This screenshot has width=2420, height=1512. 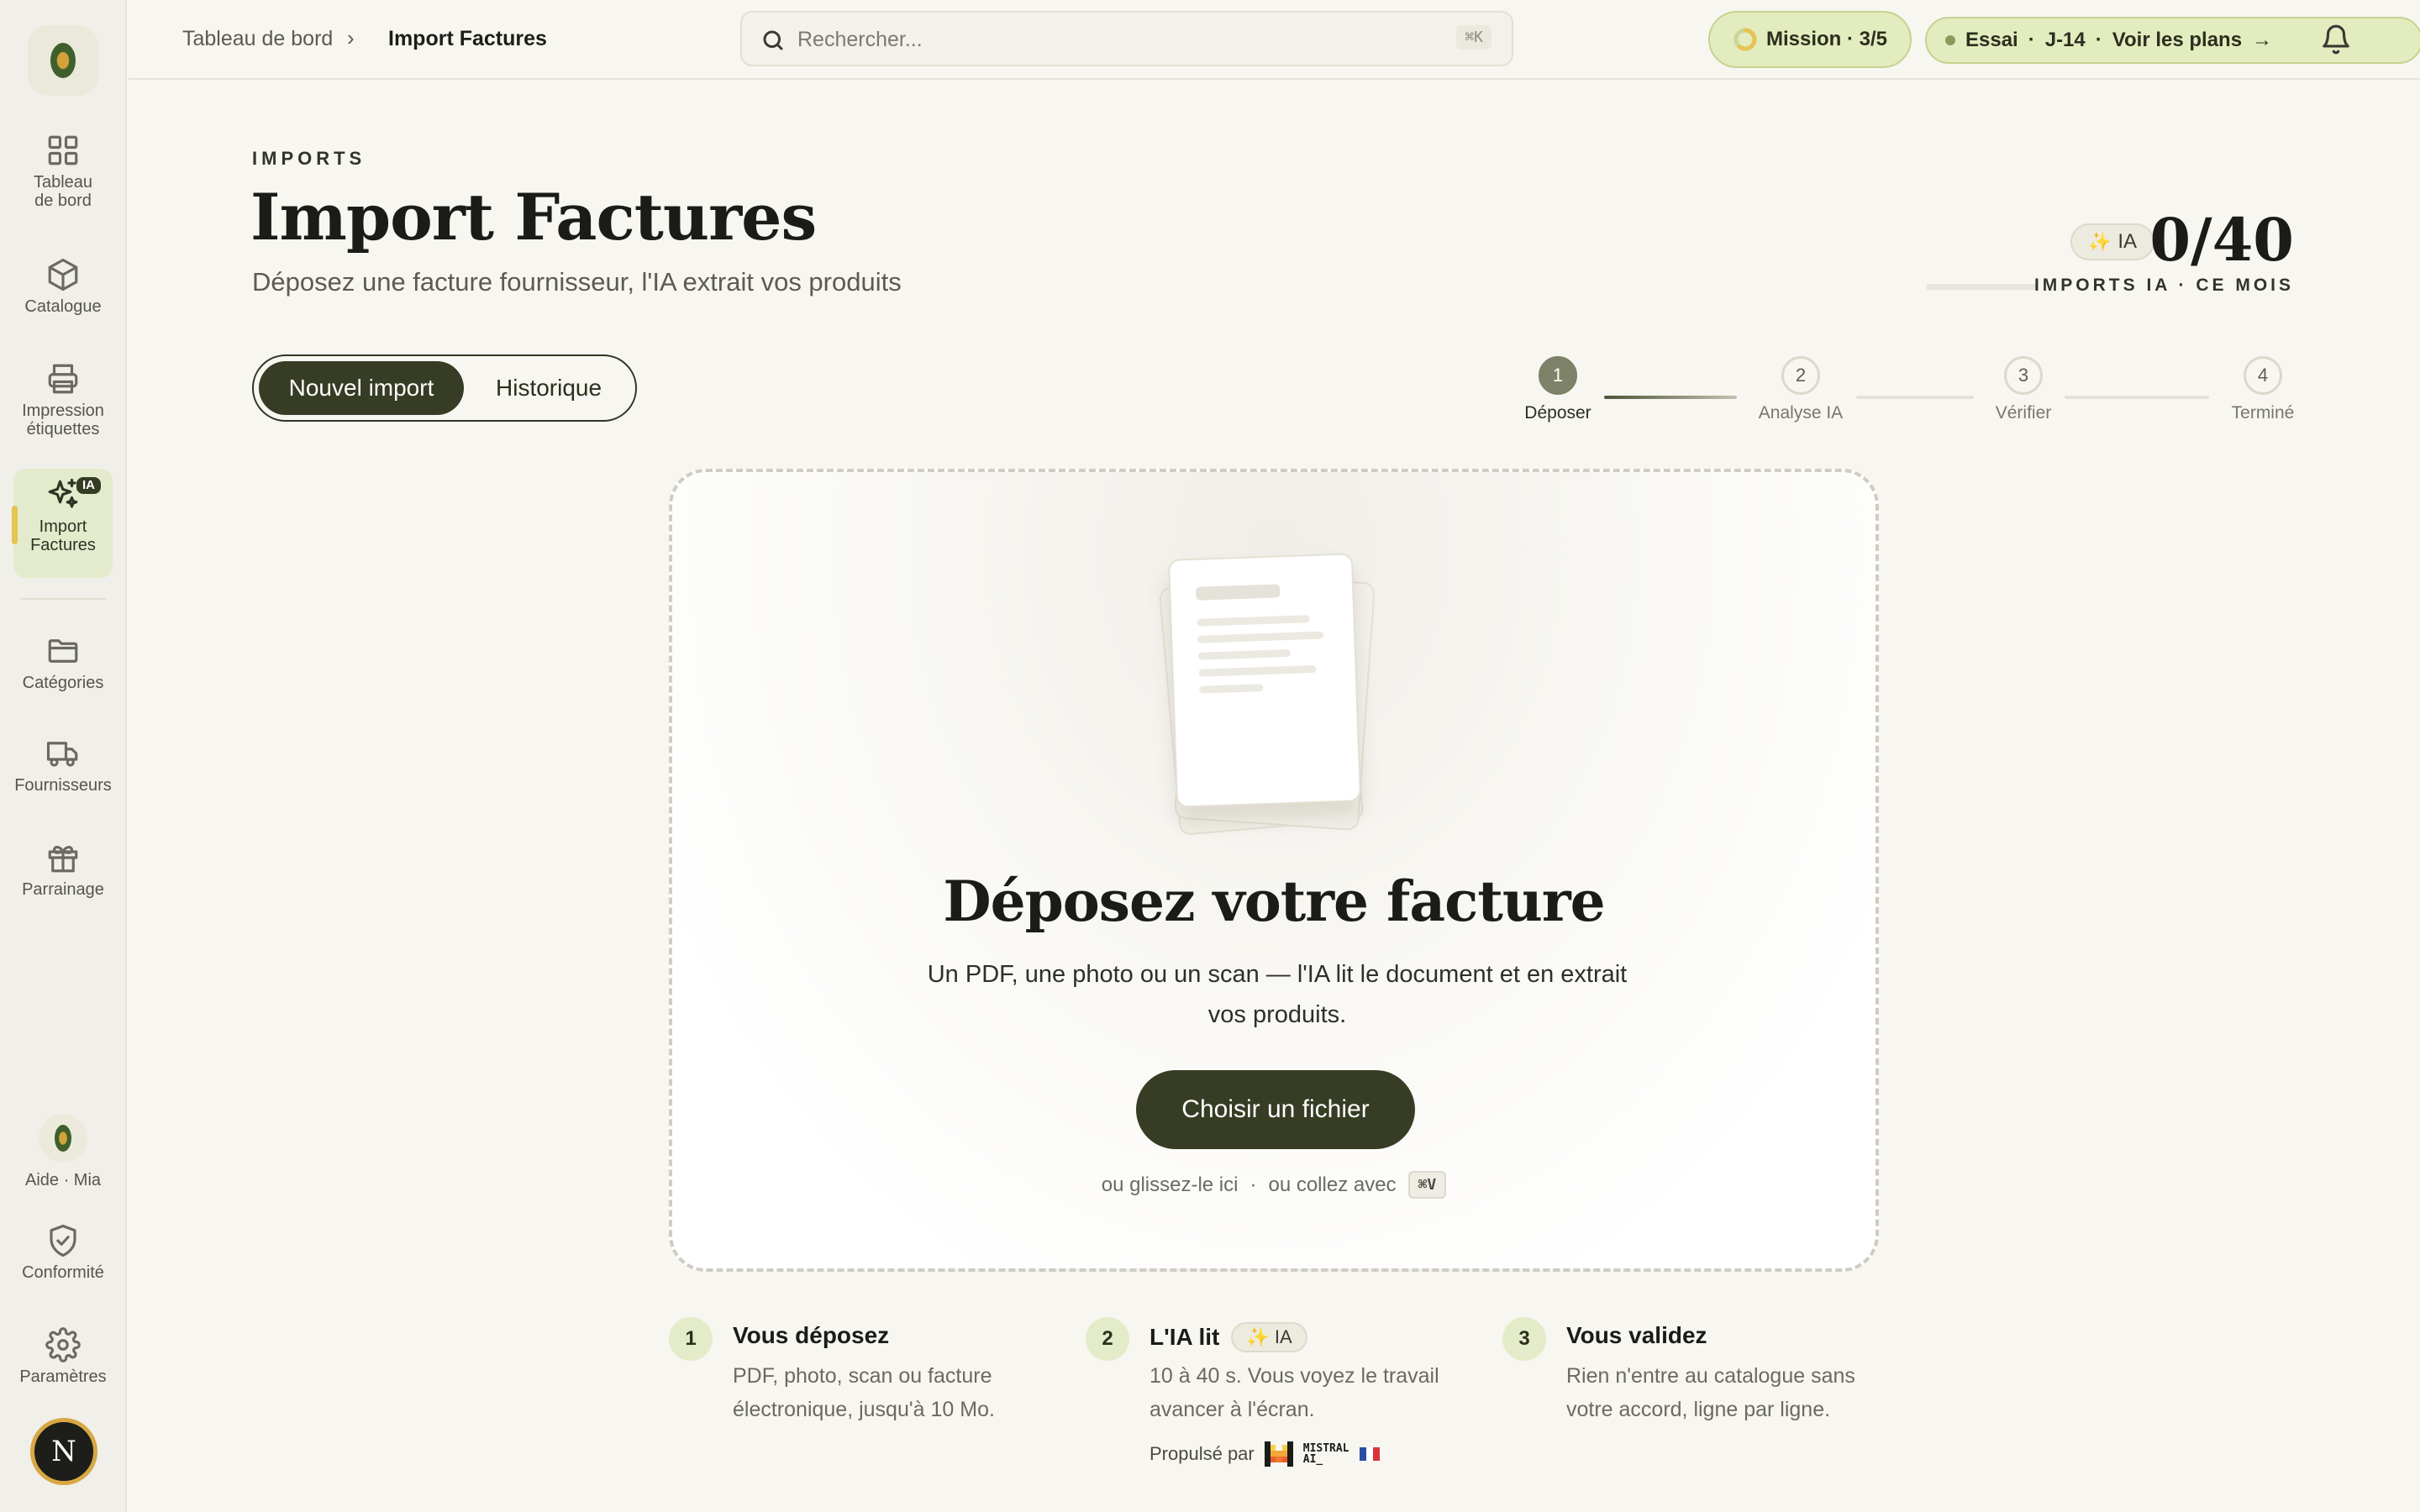 What do you see at coordinates (1228, 1337) in the screenshot?
I see `how-step-title: L'IA lit ✨ IA` at bounding box center [1228, 1337].